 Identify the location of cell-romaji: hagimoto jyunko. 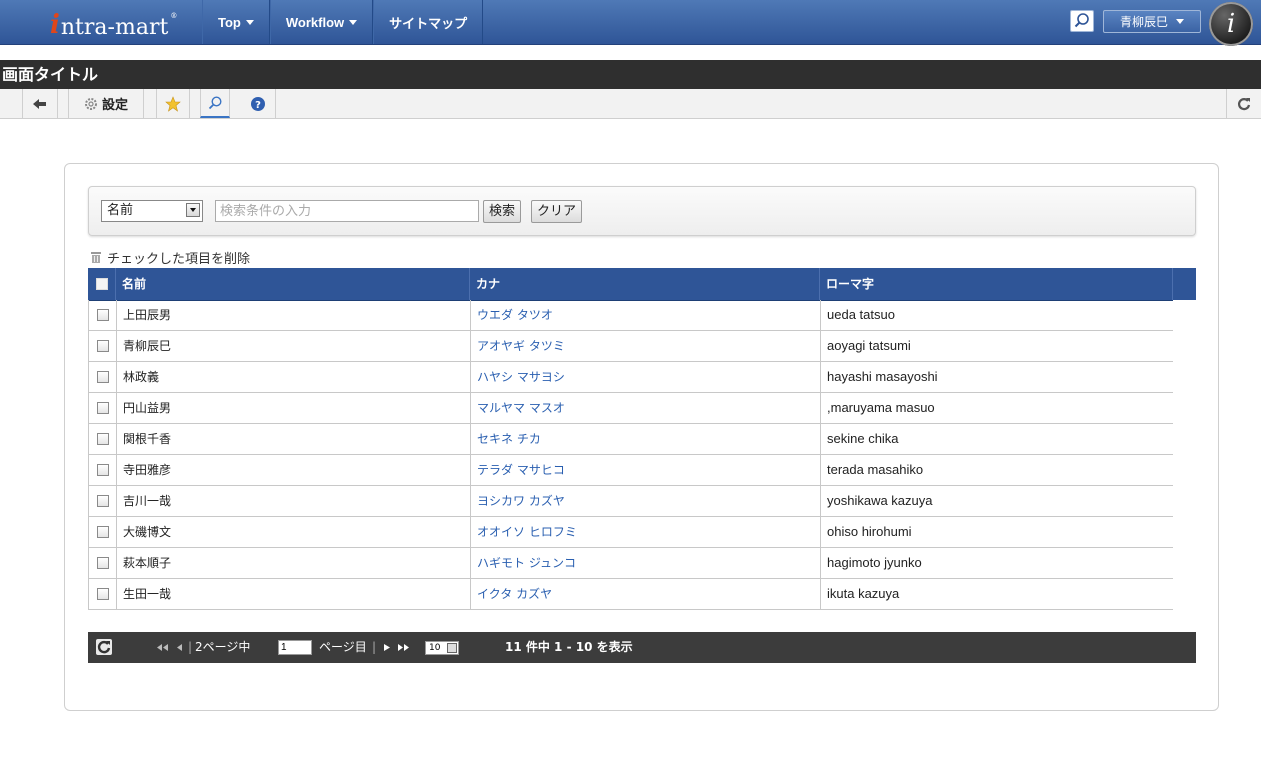
(997, 563).